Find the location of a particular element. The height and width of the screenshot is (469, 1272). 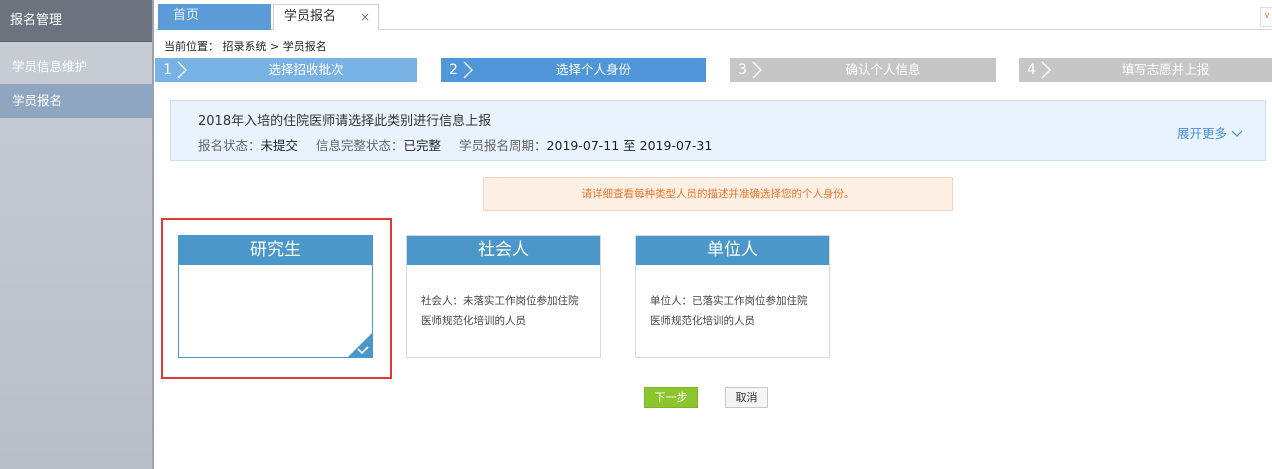

identity-card-employer: 单位人 单位人：已落实工作岗位参加住院 医师规范化培训的人员 is located at coordinates (732, 296).